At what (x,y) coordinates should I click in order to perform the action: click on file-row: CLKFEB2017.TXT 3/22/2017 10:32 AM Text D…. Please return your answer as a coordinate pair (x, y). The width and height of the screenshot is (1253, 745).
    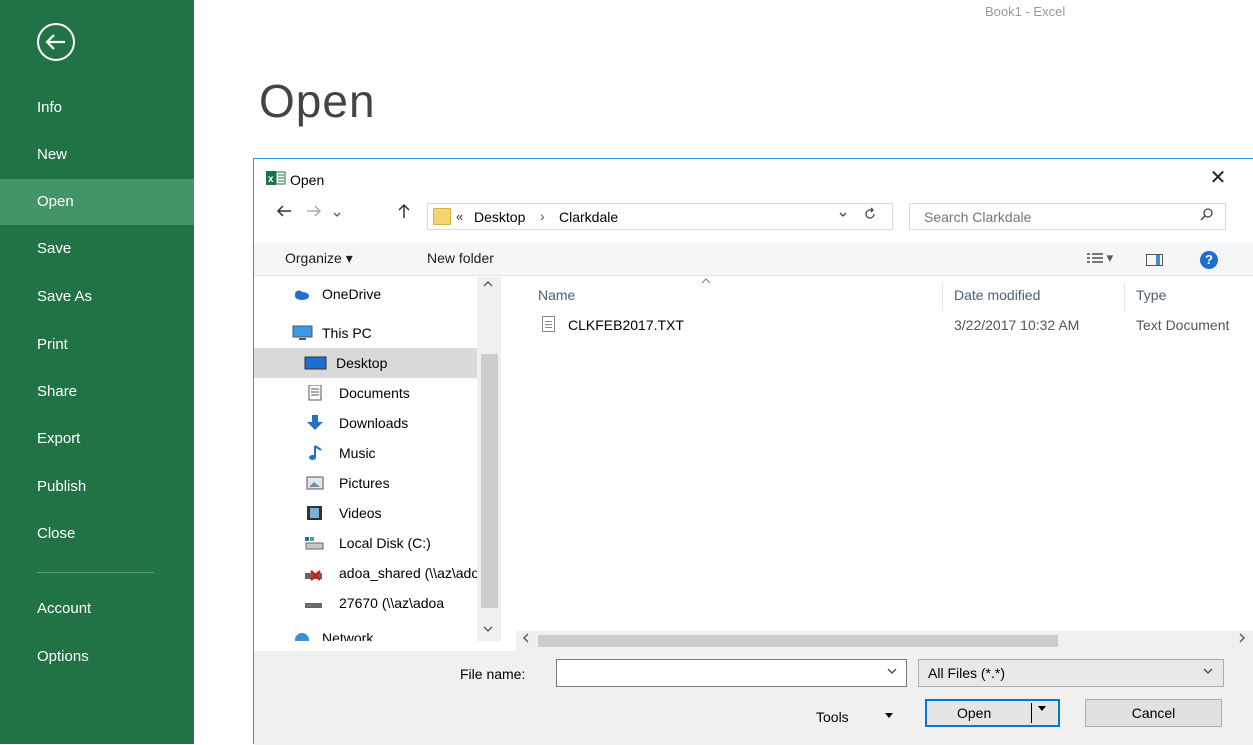
    Looking at the image, I should click on (878, 325).